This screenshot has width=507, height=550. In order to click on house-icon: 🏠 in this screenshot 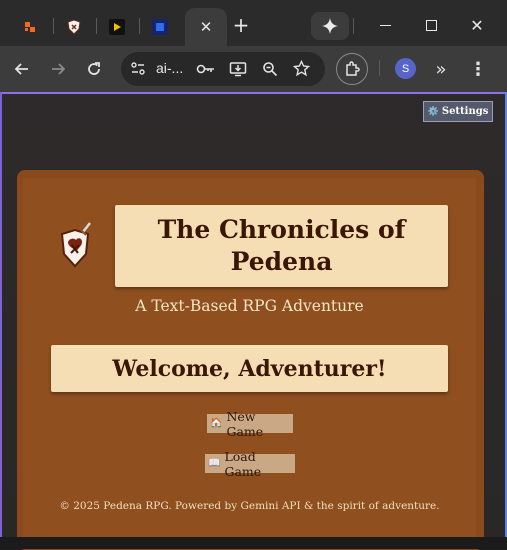, I will do `click(216, 423)`.